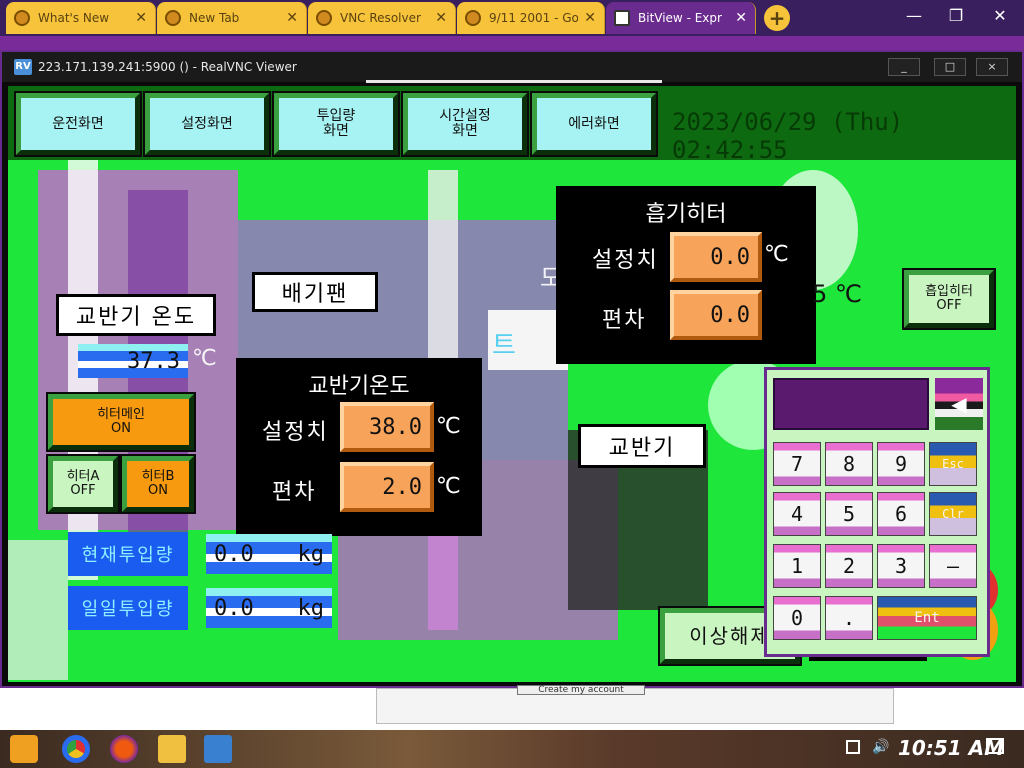 This screenshot has width=1024, height=768. I want to click on restore-icon: ❐, so click(956, 15).